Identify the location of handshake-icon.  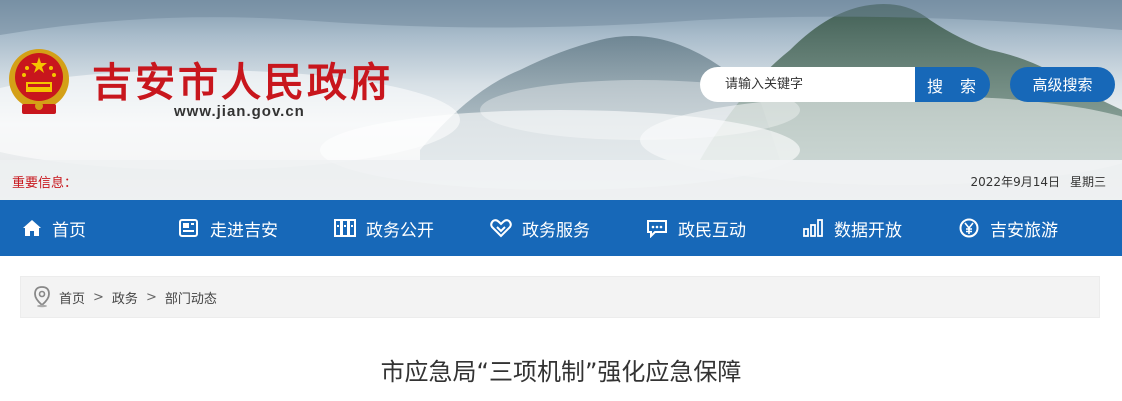
(501, 228).